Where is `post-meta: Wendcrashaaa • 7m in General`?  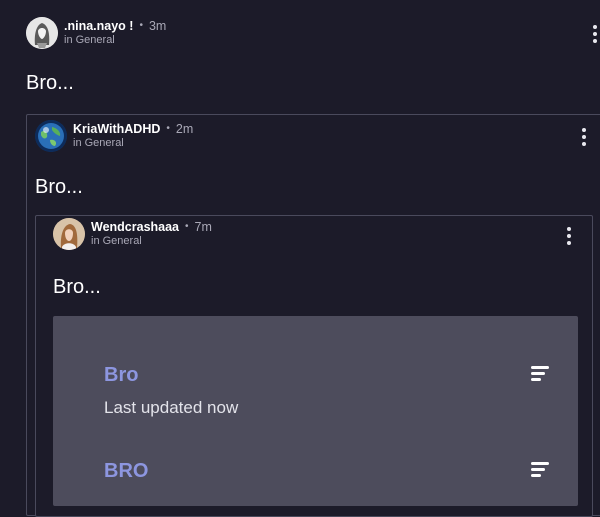
post-meta: Wendcrashaaa • 7m in General is located at coordinates (151, 234).